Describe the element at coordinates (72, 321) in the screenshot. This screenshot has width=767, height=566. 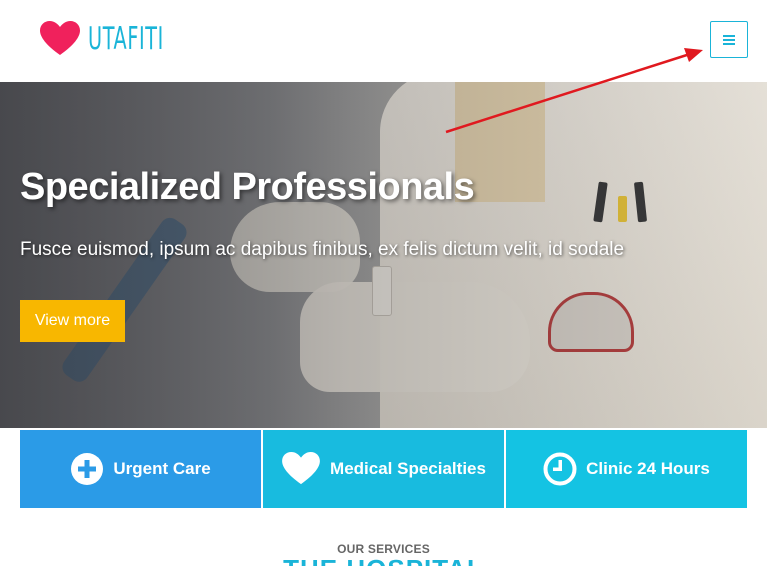
I see `view-more-button: View more` at that location.